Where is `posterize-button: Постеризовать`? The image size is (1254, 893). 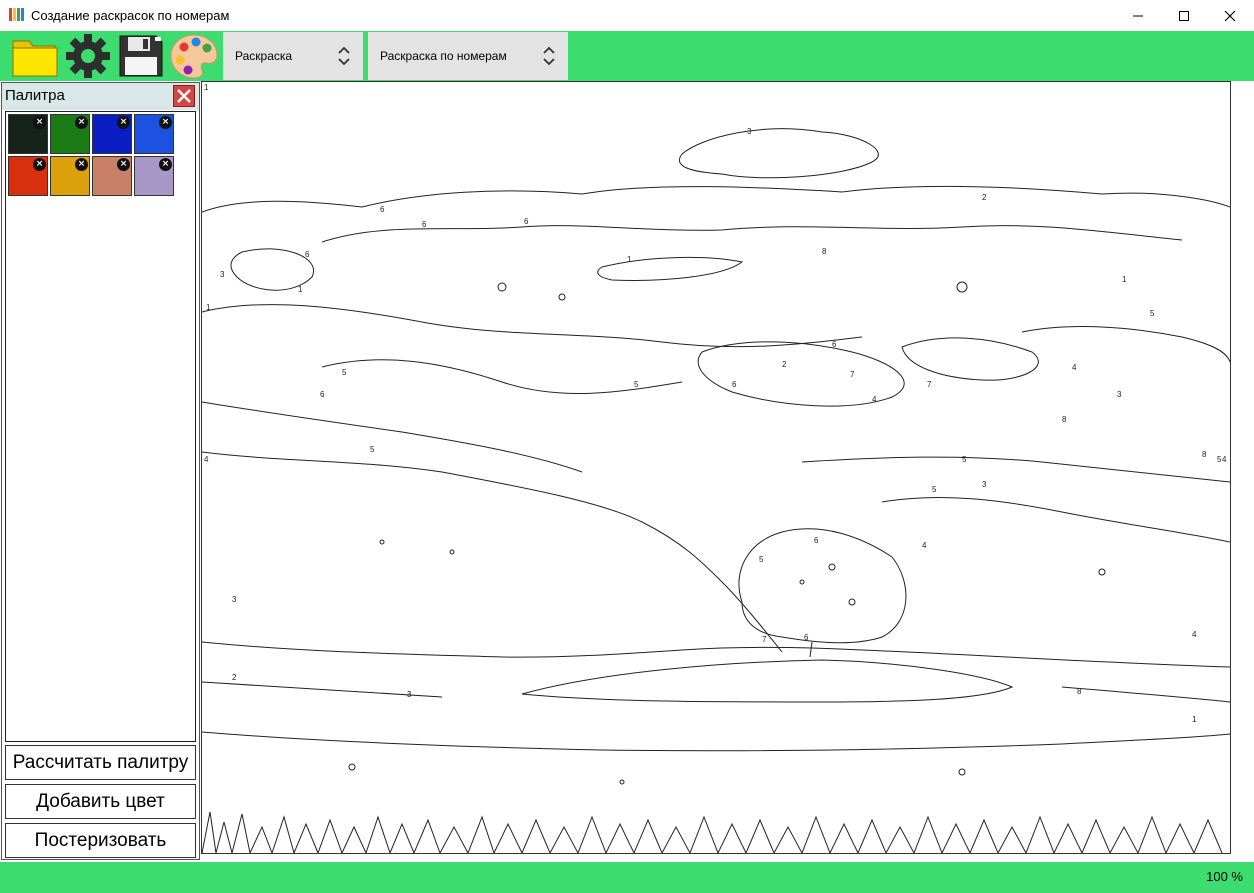
posterize-button: Постеризовать is located at coordinates (100, 840).